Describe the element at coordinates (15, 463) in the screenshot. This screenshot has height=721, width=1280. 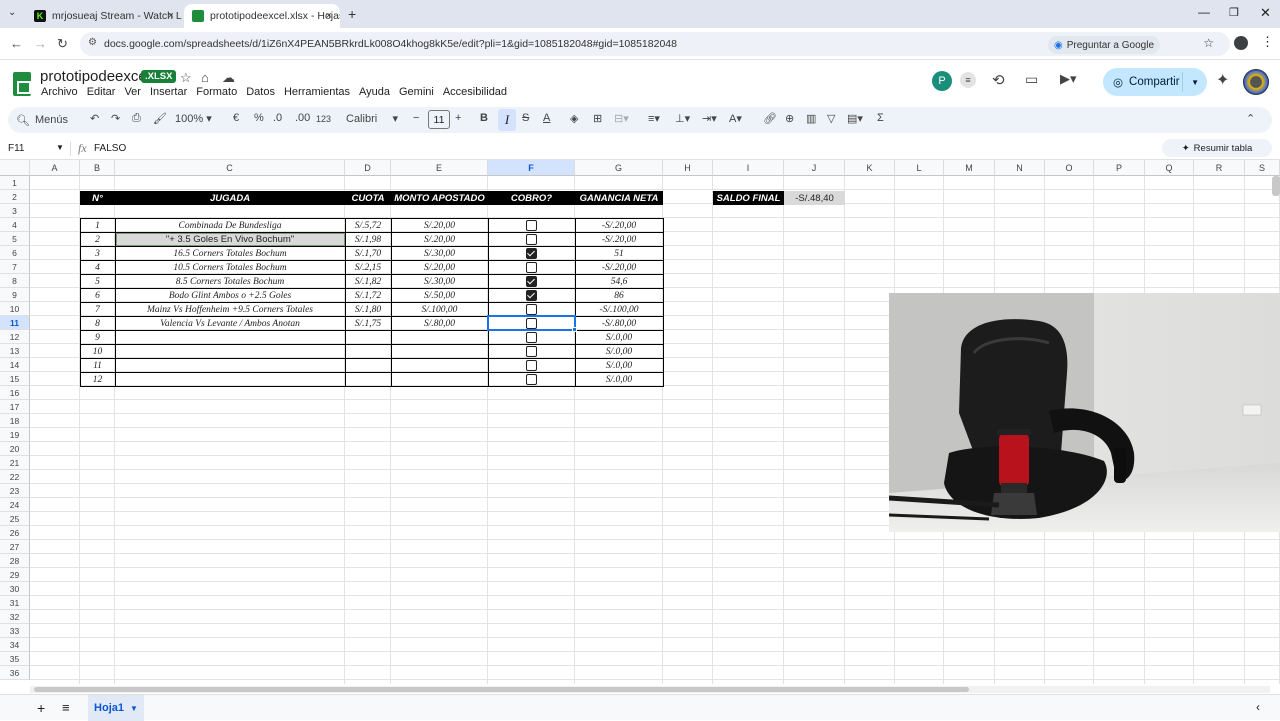
I see `row-header: 21` at that location.